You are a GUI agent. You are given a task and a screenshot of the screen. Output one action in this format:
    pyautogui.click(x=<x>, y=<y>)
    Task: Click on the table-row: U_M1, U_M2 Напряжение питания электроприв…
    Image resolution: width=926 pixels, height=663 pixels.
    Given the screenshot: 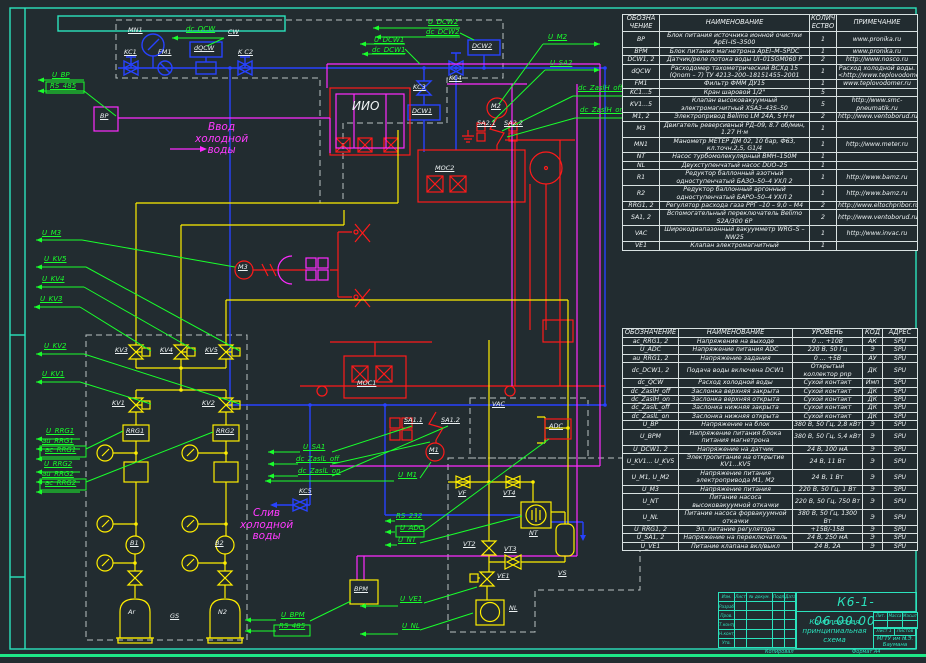 What is the action you would take?
    pyautogui.click(x=770, y=477)
    